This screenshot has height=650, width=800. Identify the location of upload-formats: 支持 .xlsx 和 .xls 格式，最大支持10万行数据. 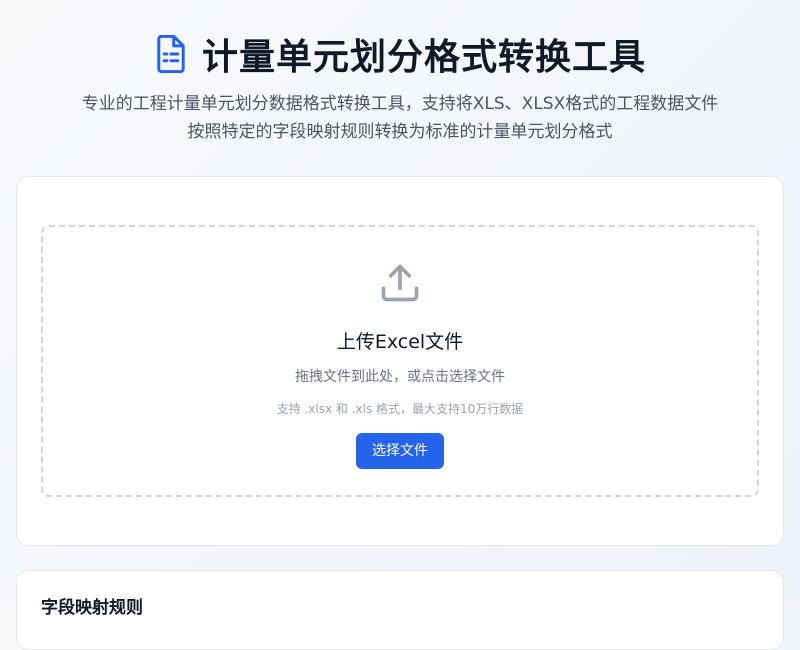
(400, 409).